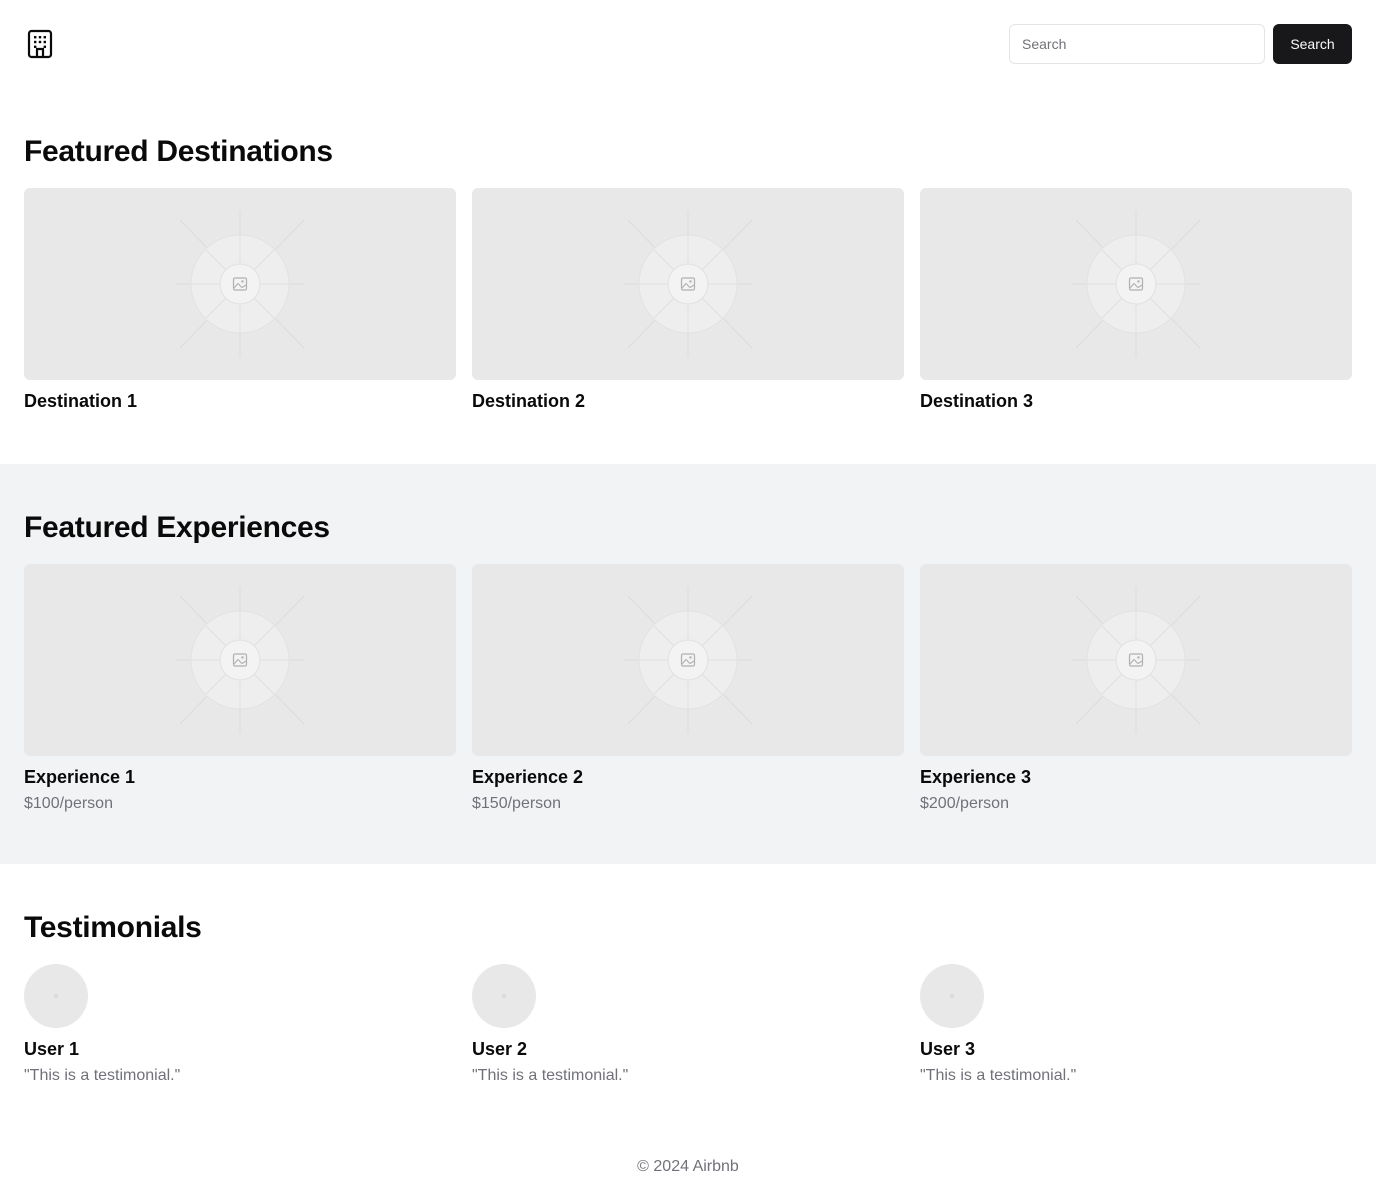  Describe the element at coordinates (976, 777) in the screenshot. I see `experience-name: Experience 3` at that location.